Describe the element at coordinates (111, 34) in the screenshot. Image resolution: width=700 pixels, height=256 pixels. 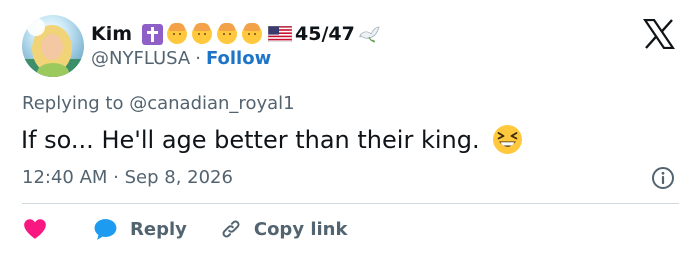
I see `author-display-name: Kim` at that location.